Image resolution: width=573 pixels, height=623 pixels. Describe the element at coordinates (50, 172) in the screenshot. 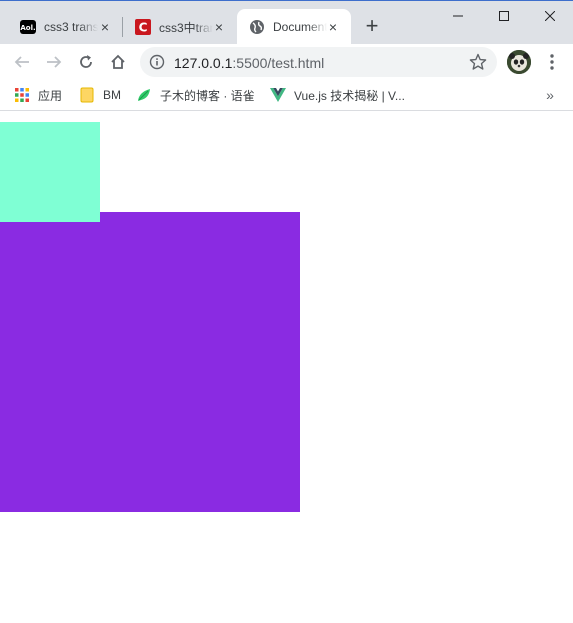

I see `aquamarine-box` at that location.